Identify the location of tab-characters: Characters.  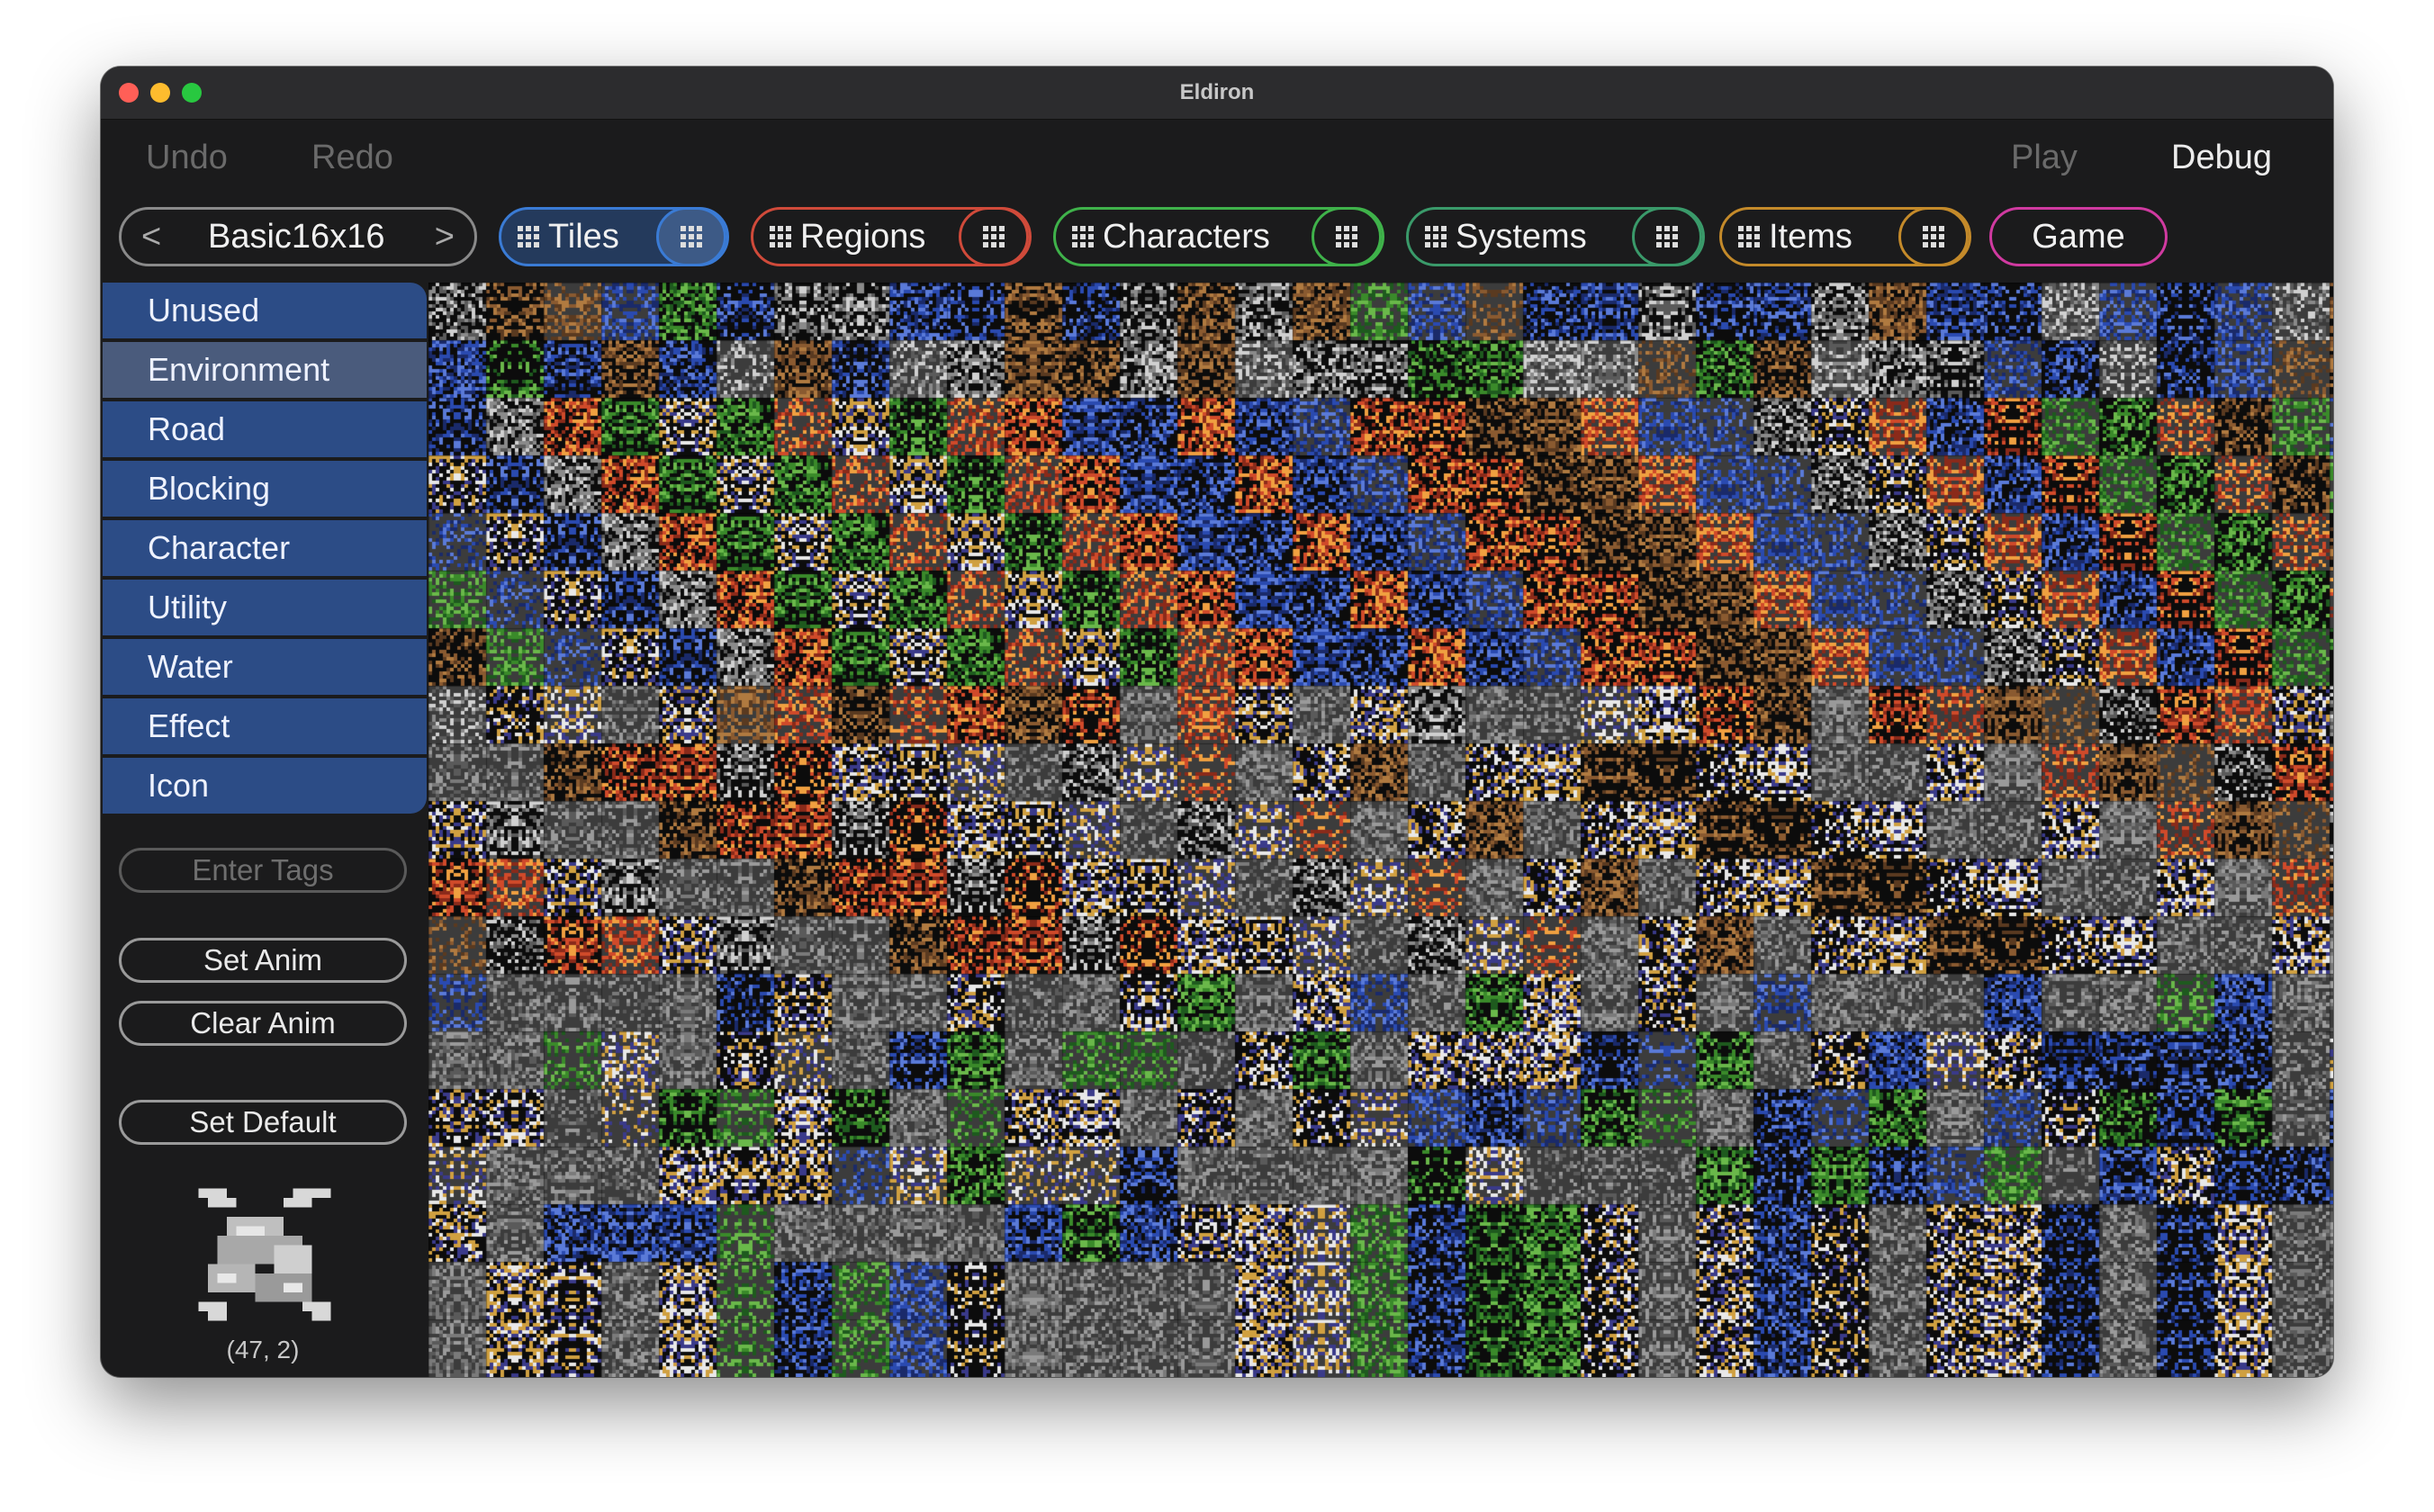
(1218, 236).